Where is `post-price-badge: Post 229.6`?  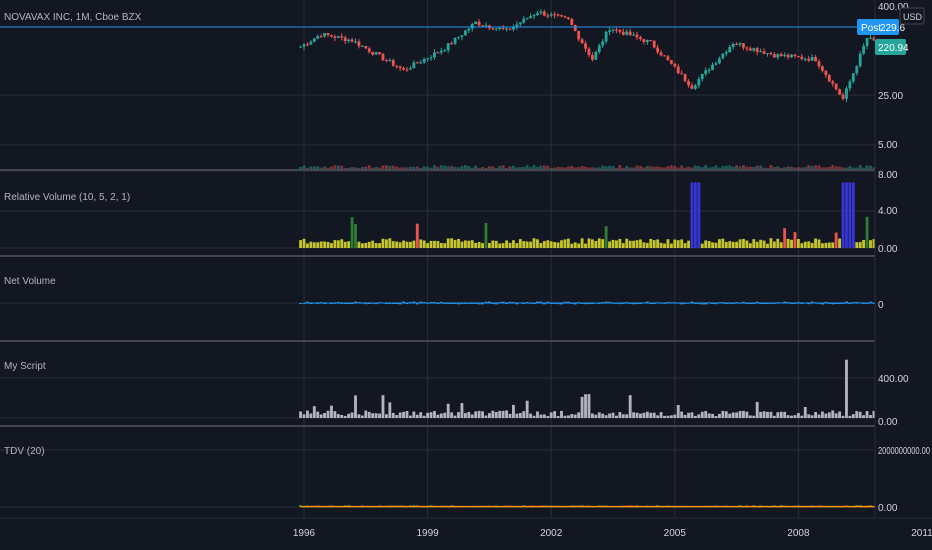 post-price-badge: Post 229.6 is located at coordinates (881, 27).